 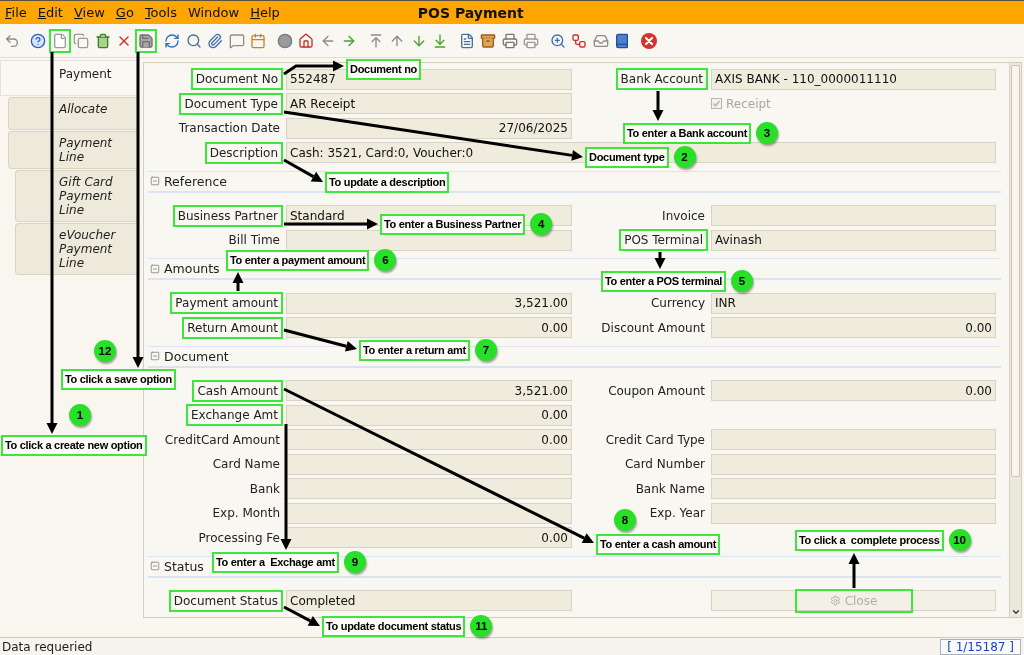 What do you see at coordinates (1015, 612) in the screenshot?
I see `scroll-down-icon` at bounding box center [1015, 612].